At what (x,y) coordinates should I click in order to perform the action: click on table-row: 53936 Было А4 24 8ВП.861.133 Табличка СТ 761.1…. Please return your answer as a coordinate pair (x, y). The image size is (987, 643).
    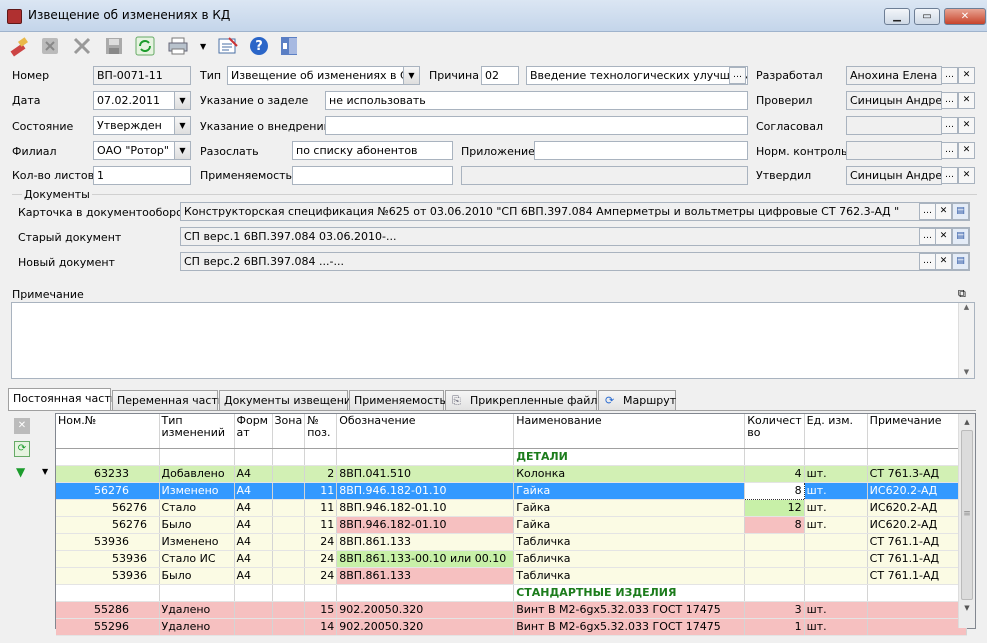
    Looking at the image, I should click on (511, 576).